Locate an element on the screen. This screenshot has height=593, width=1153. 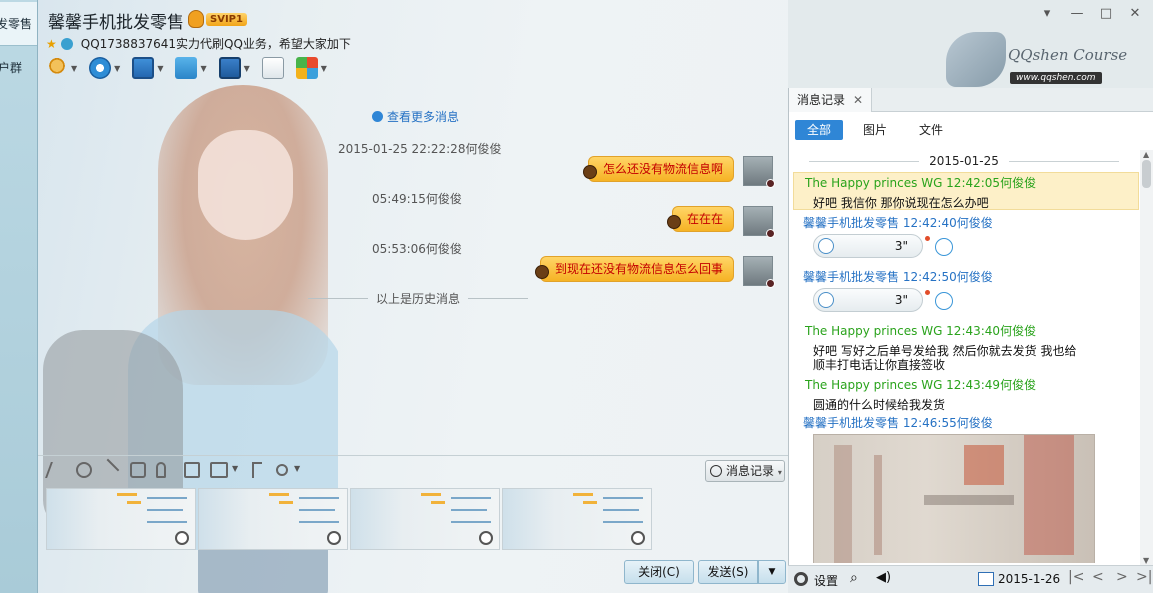
video-call-button: ▼ is located at coordinates (104, 68).